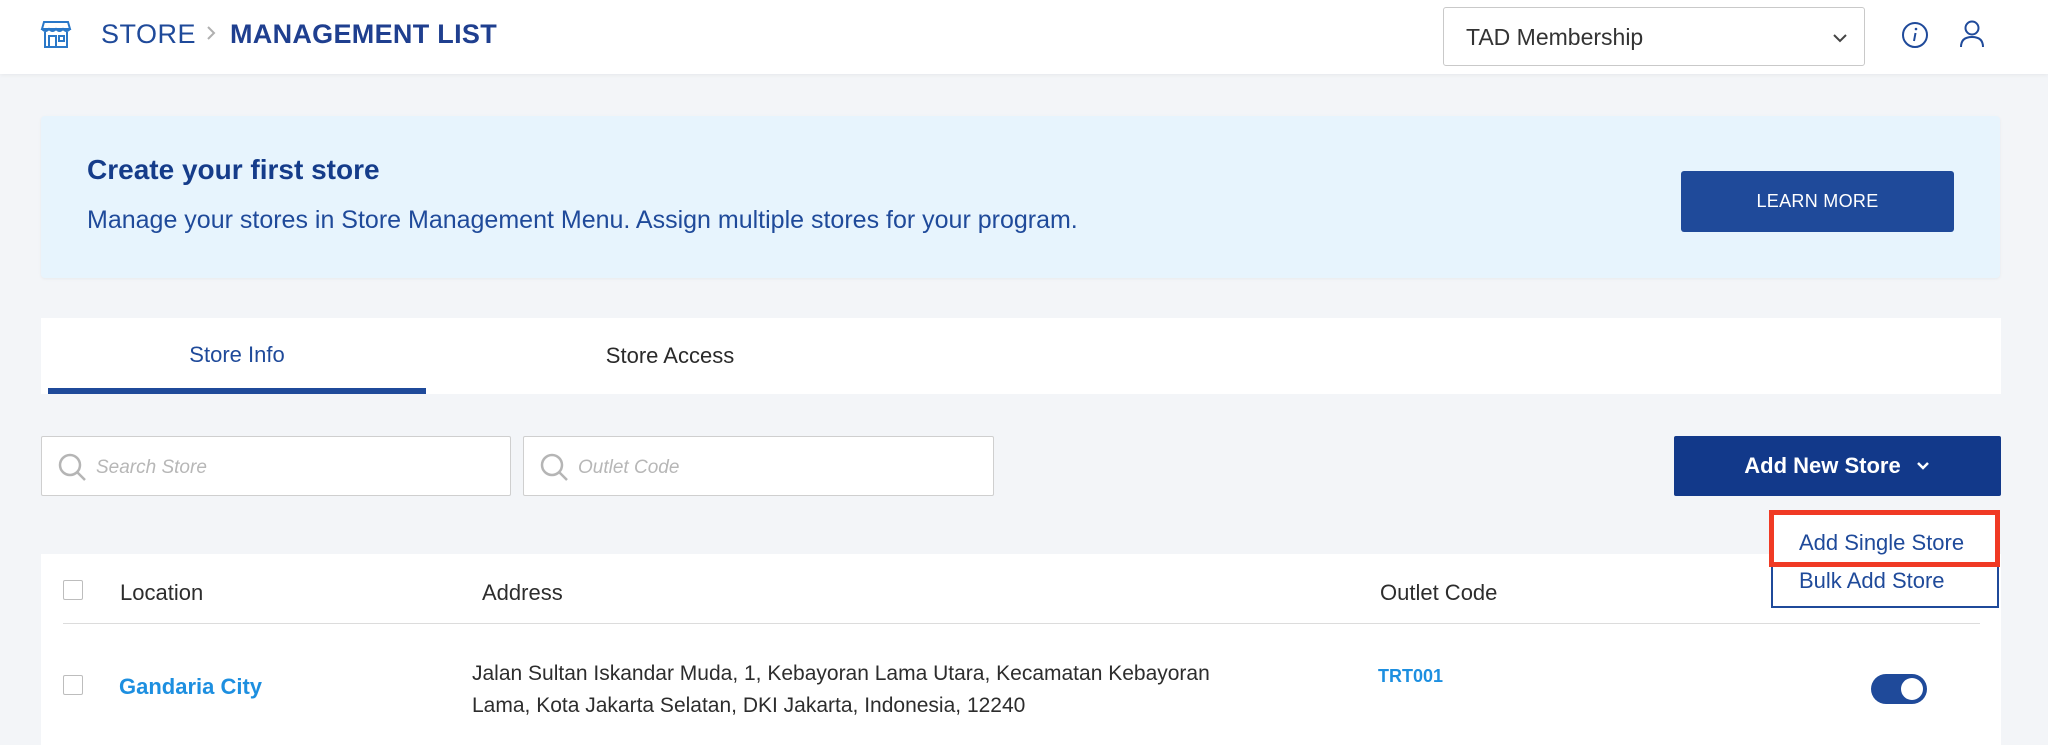  What do you see at coordinates (233, 169) in the screenshot?
I see `banner-title: Create your first store` at bounding box center [233, 169].